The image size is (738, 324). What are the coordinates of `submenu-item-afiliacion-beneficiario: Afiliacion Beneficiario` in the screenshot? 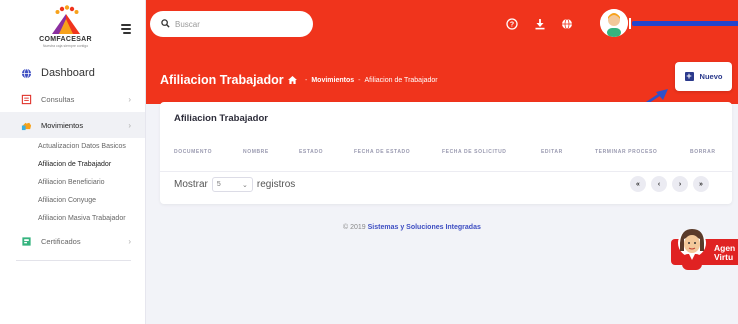 It's located at (91, 183).